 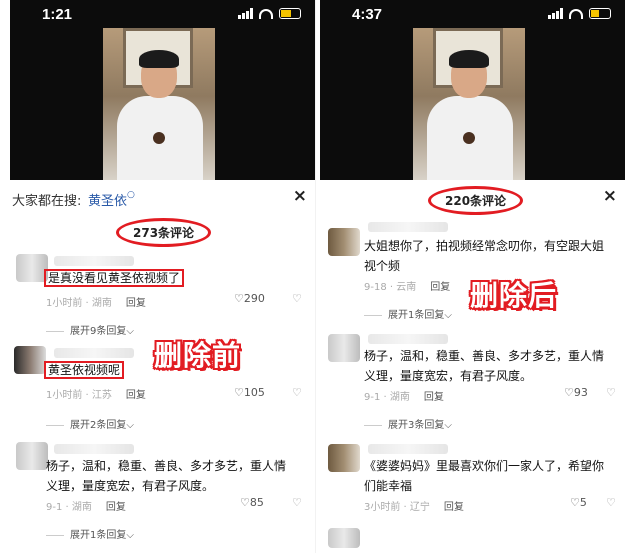 I want to click on battery-icon, so click(x=600, y=13).